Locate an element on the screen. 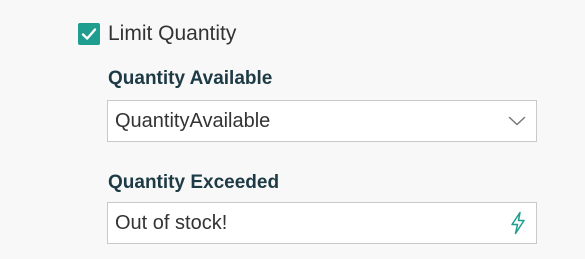 This screenshot has width=585, height=259. limit-quantity-label: Limit Quantity is located at coordinates (172, 34).